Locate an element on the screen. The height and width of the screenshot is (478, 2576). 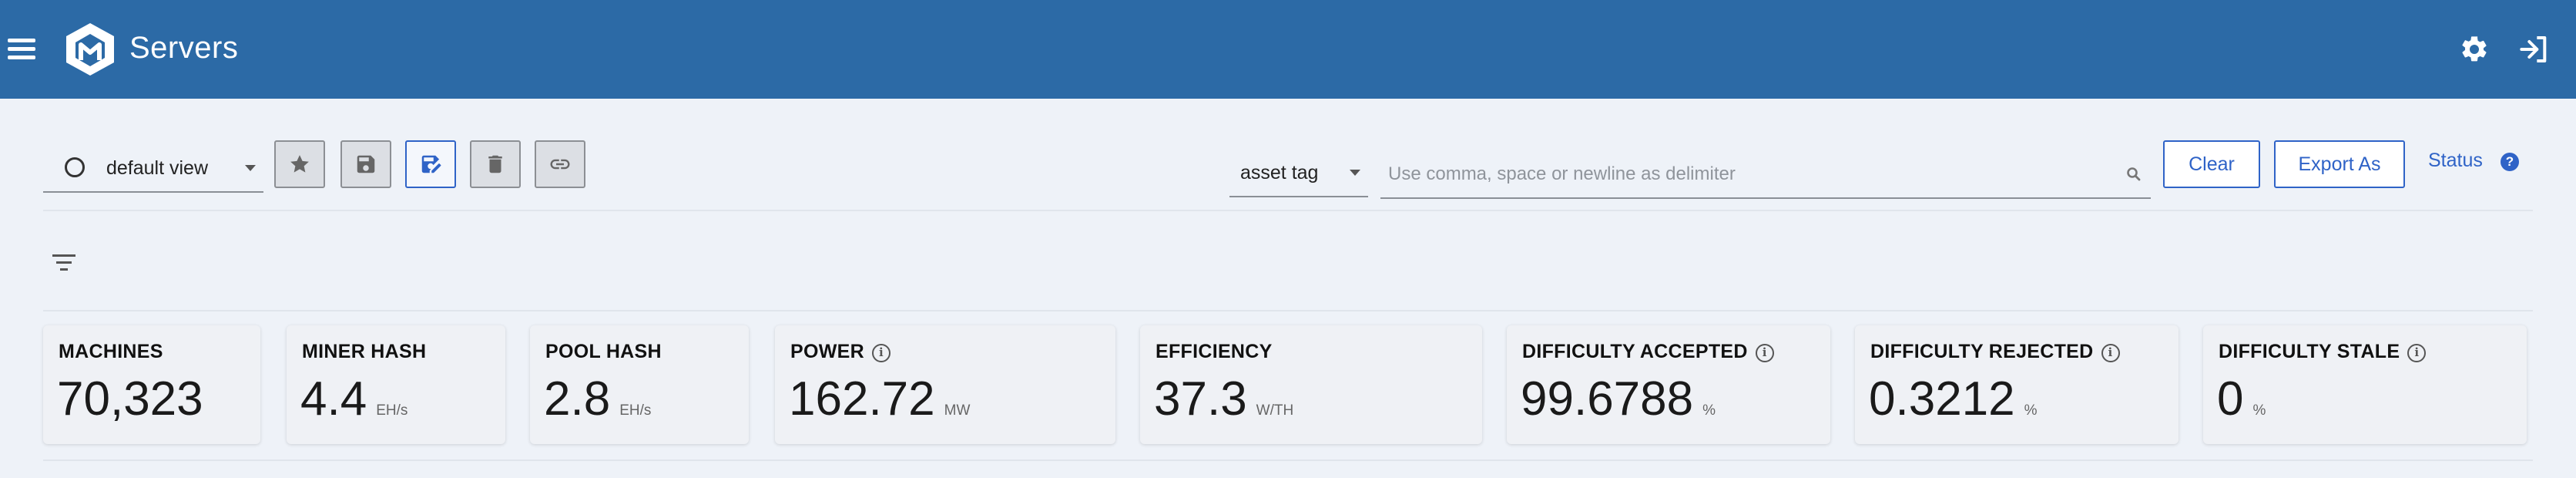
metric-value: 162.72 is located at coordinates (862, 399).